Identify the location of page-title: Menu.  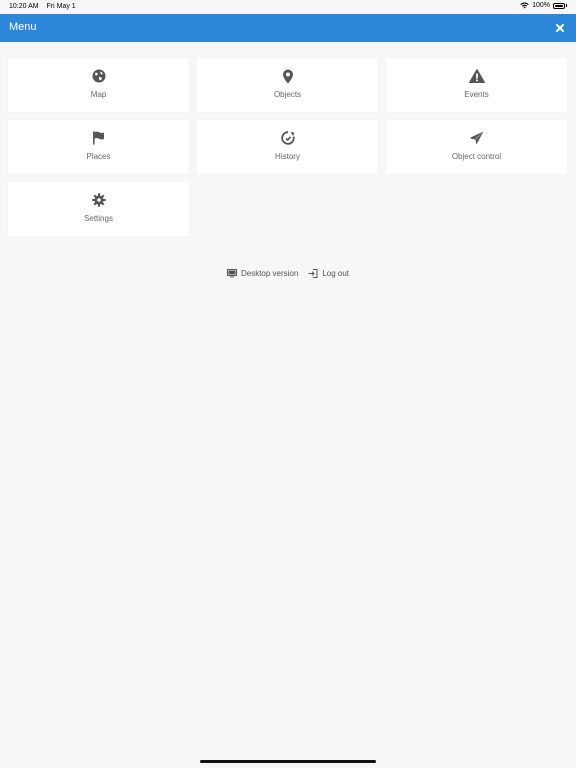
(23, 27).